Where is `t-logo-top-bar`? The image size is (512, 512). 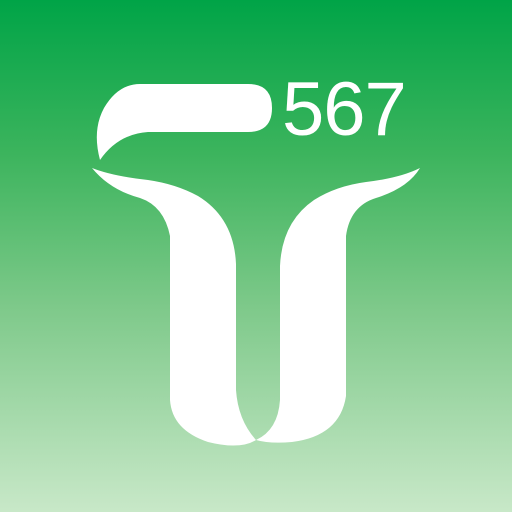 t-logo-top-bar is located at coordinates (184, 122).